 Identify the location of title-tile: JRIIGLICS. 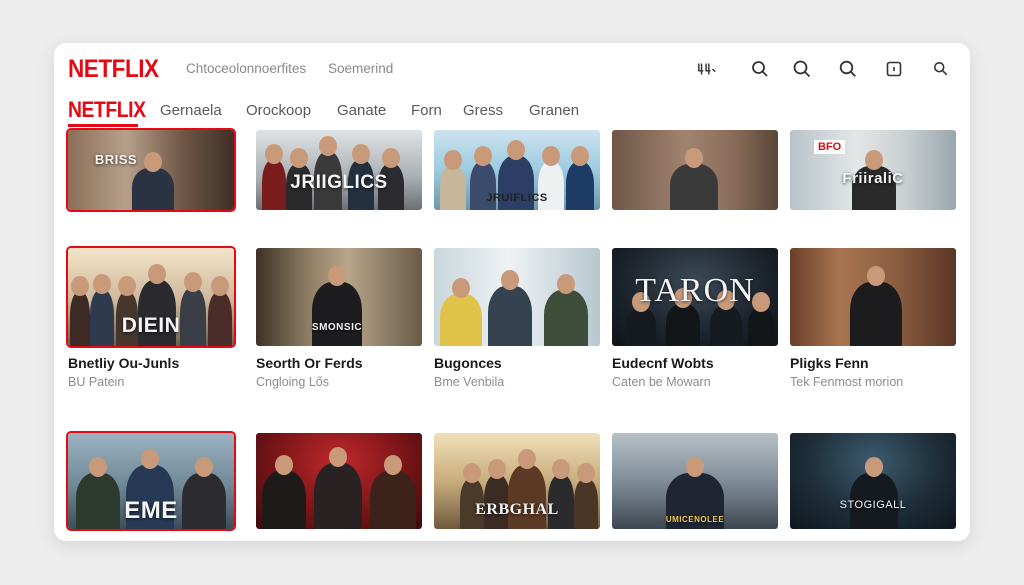
(339, 170).